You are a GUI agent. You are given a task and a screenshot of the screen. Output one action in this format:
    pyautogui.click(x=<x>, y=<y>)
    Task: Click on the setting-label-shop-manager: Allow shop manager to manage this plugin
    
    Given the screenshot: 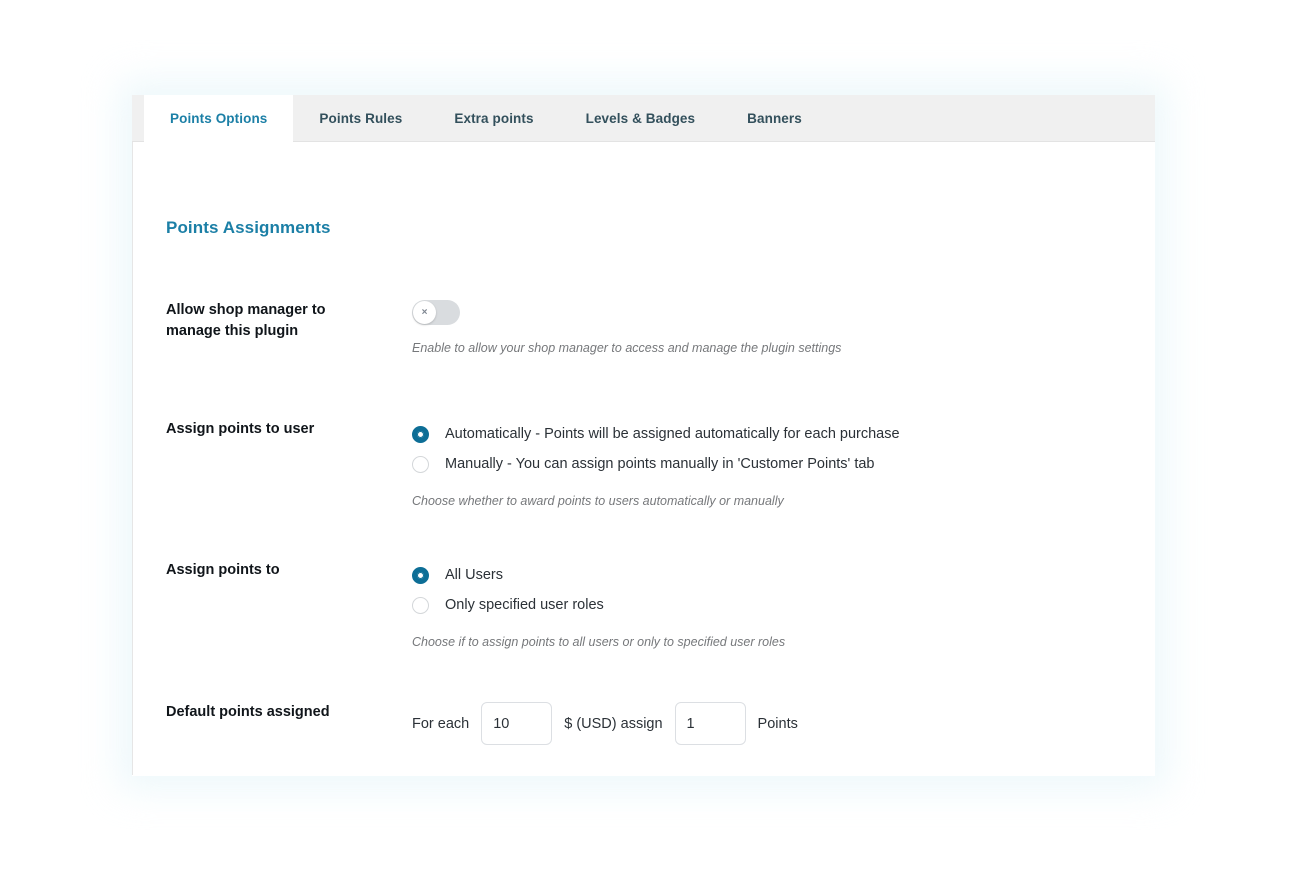 What is the action you would take?
    pyautogui.click(x=246, y=321)
    